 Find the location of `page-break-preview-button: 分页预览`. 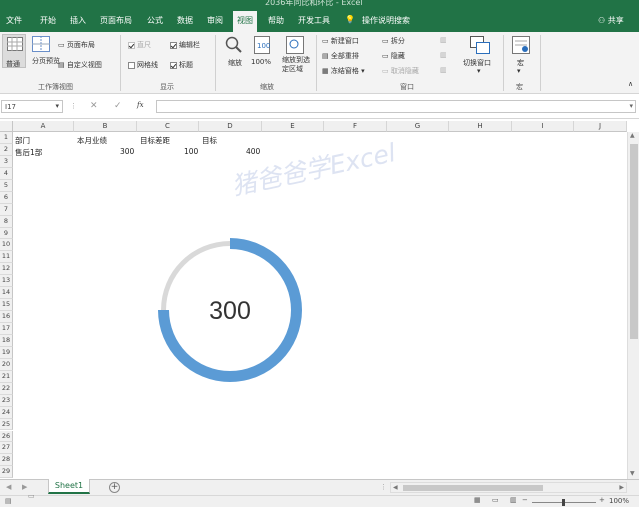

page-break-preview-button: 分页预览 is located at coordinates (44, 56).